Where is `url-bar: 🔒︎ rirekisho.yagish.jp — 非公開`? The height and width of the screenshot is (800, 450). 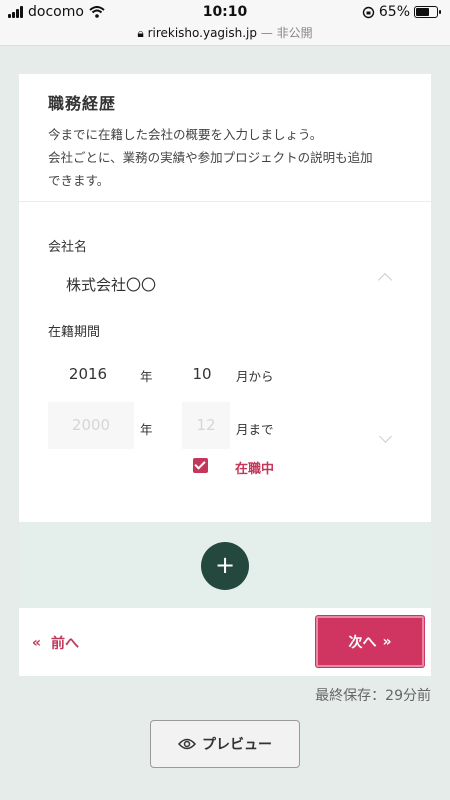
url-bar: 🔒︎ rirekisho.yagish.jp — 非公開 is located at coordinates (225, 32).